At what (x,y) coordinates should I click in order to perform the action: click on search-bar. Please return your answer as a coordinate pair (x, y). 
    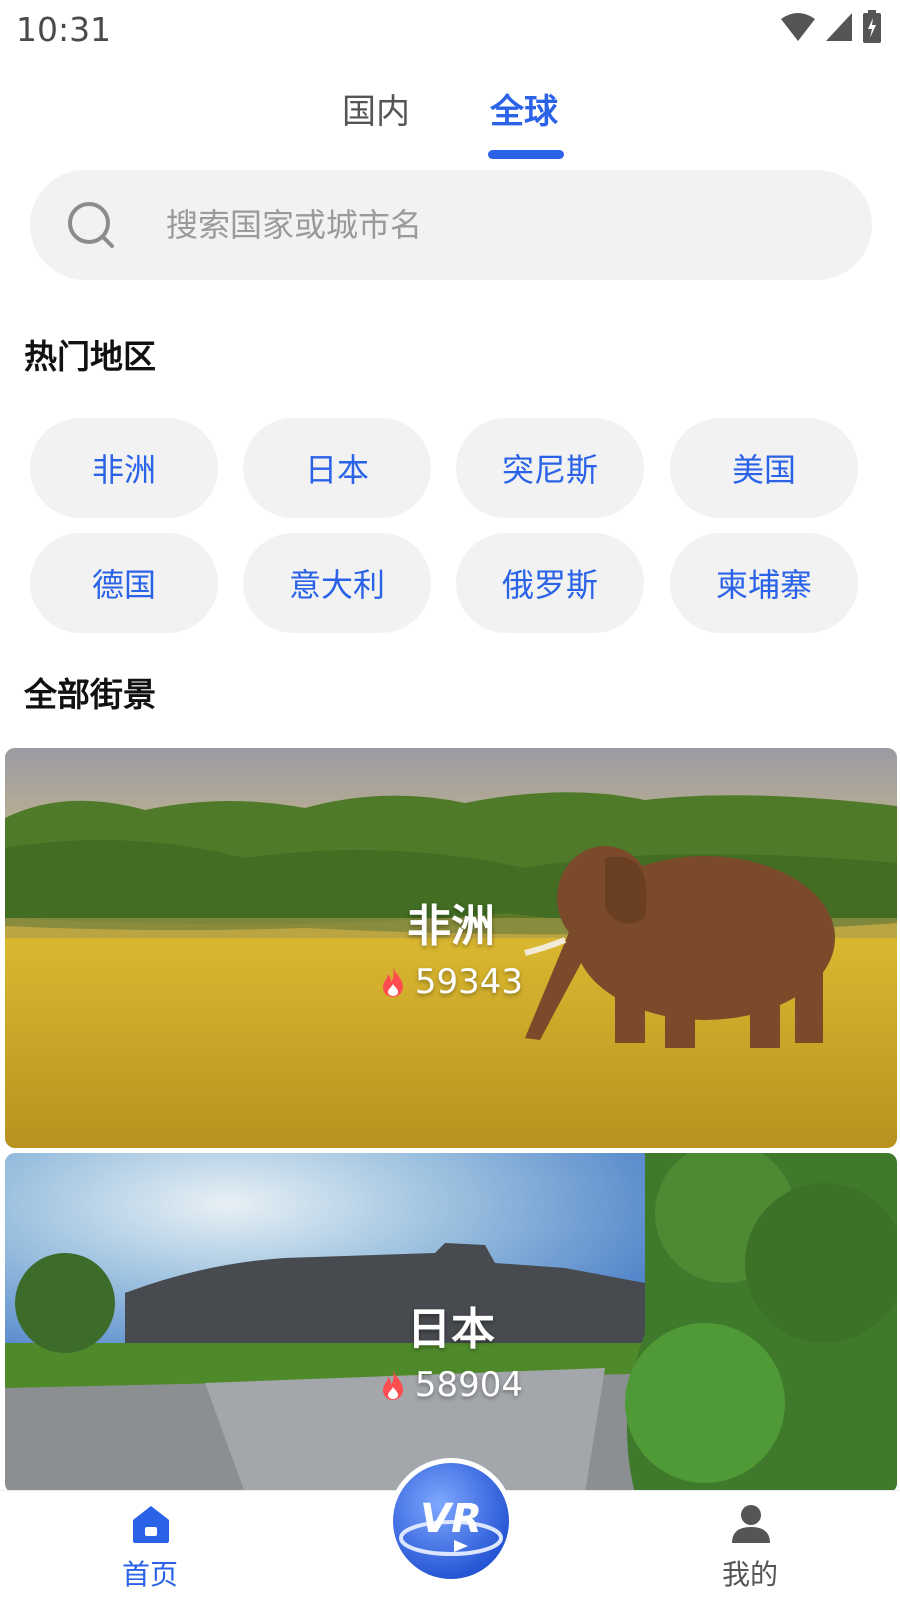
    Looking at the image, I should click on (451, 225).